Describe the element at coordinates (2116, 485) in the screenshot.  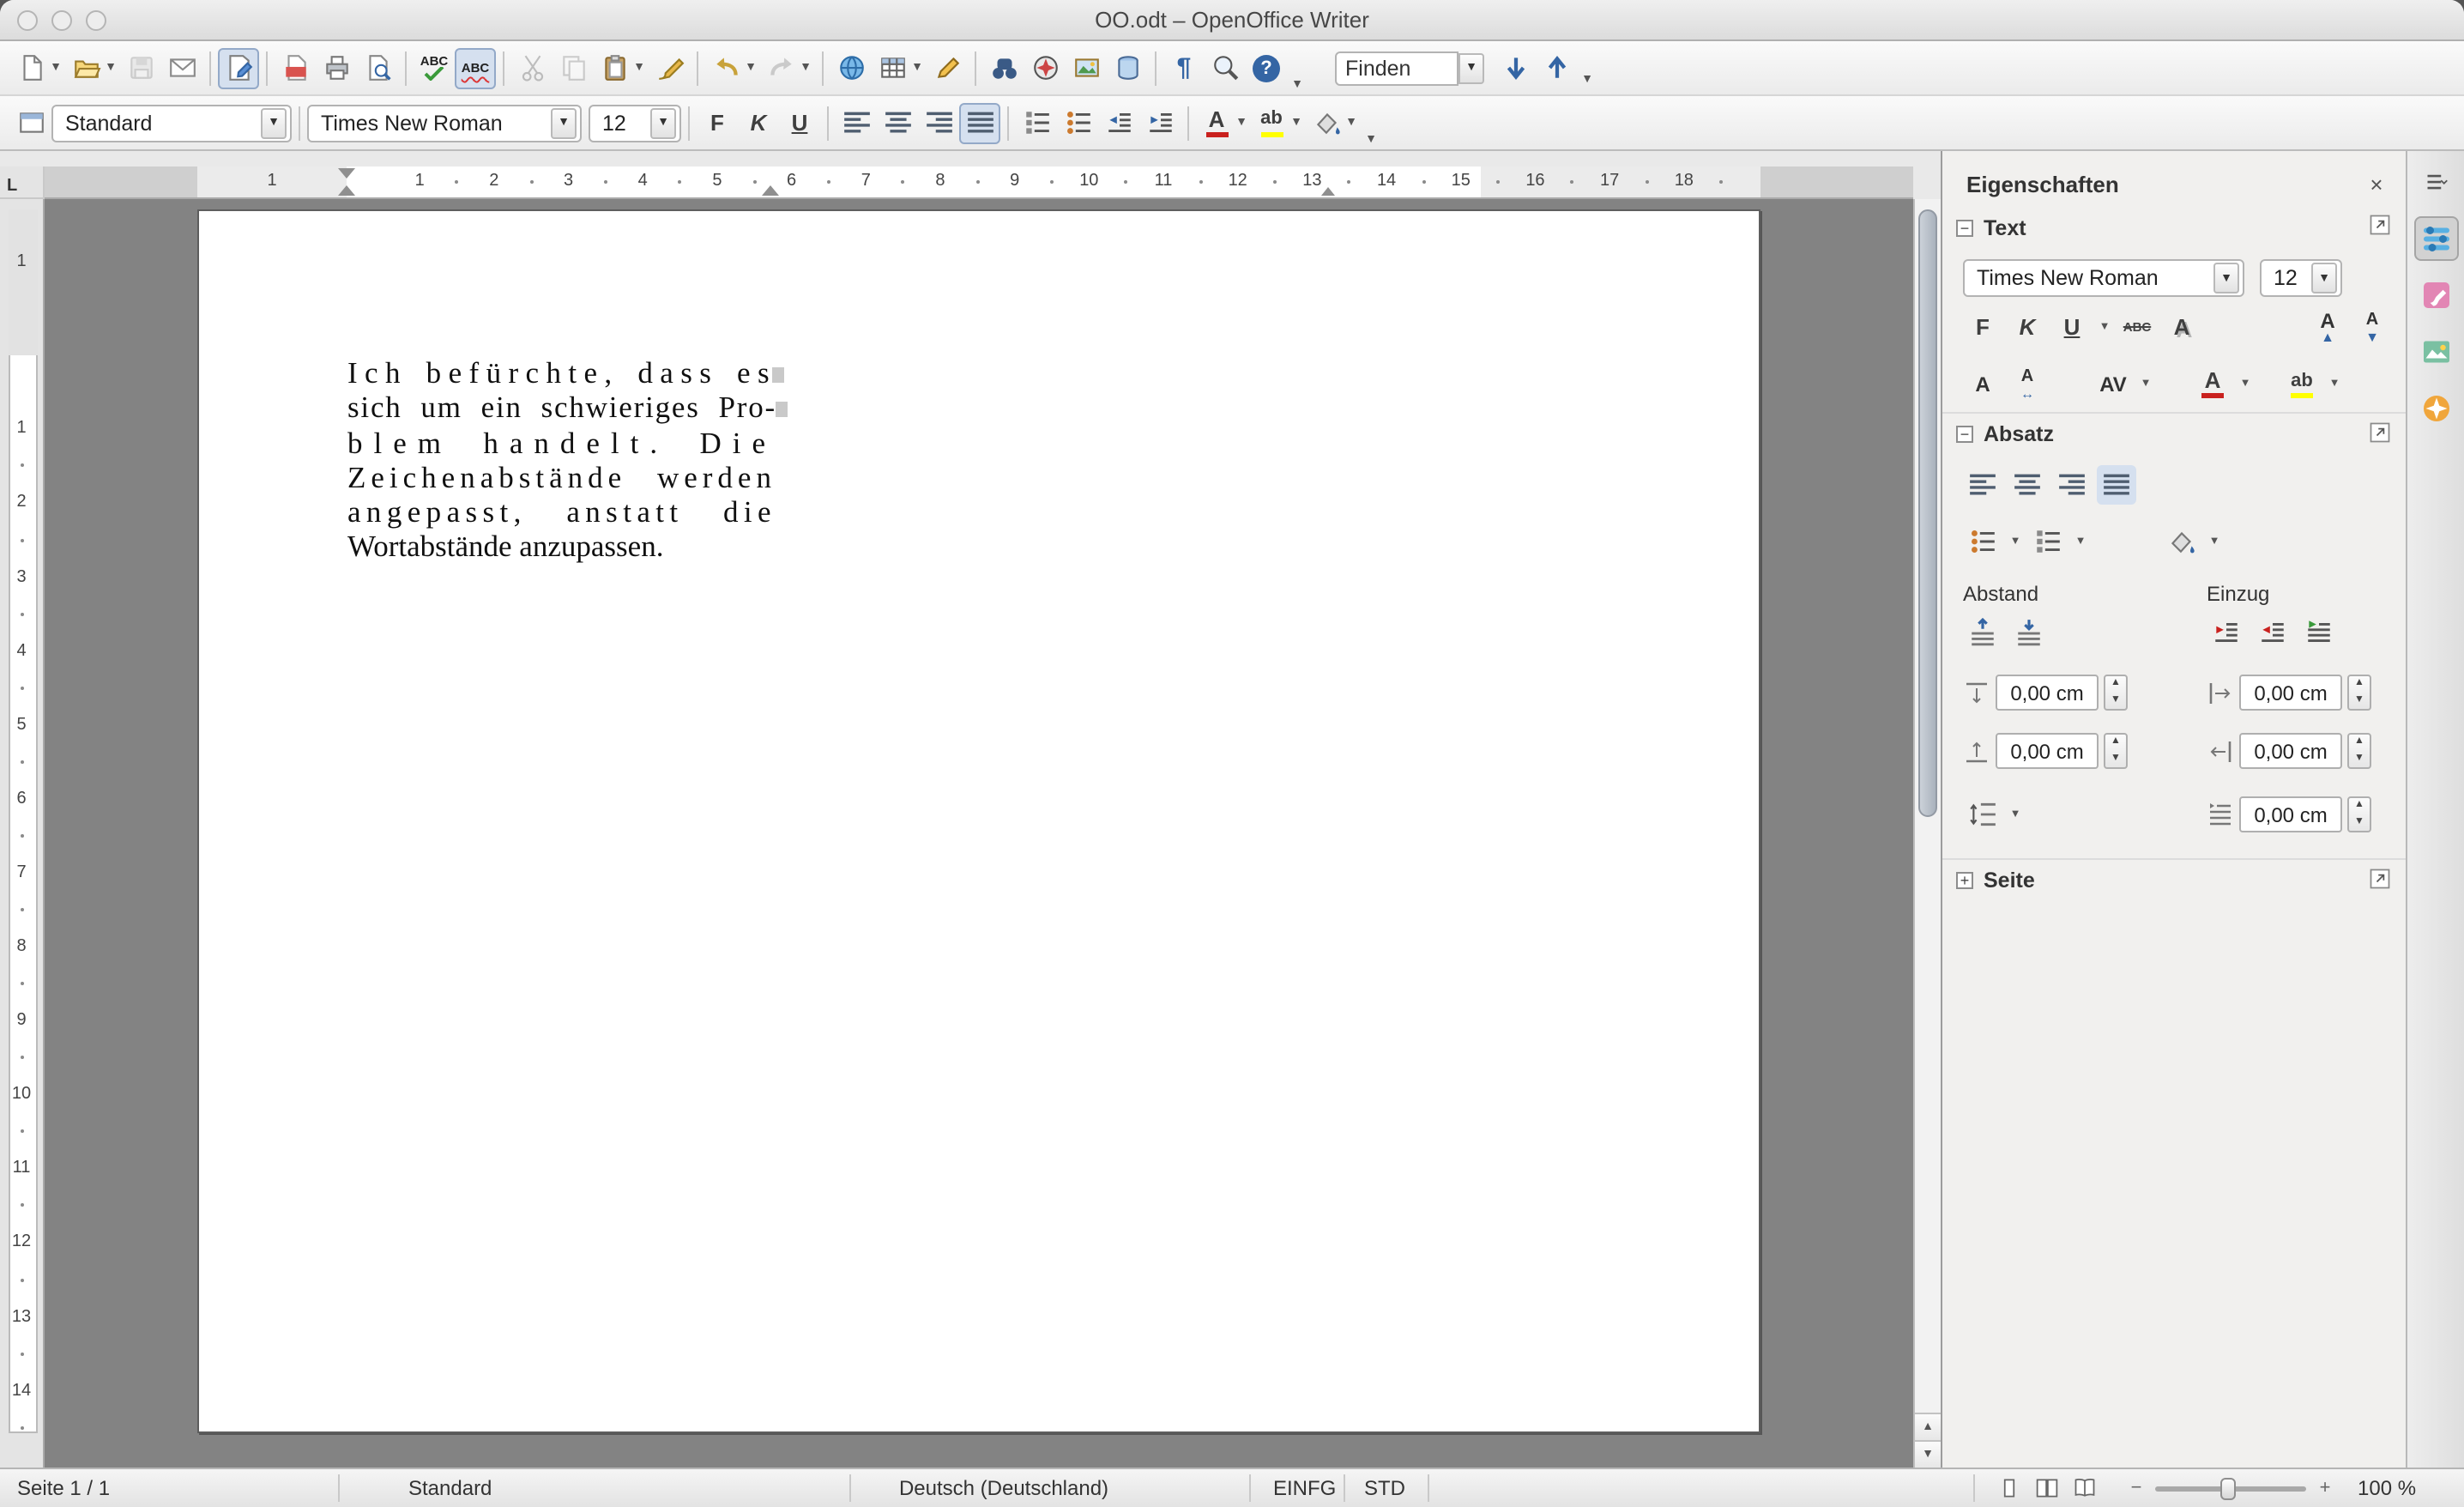
I see `sidebar-justify-button` at that location.